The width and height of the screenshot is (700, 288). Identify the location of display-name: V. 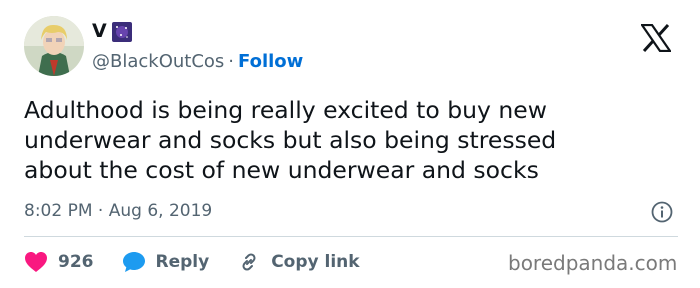
(99, 31).